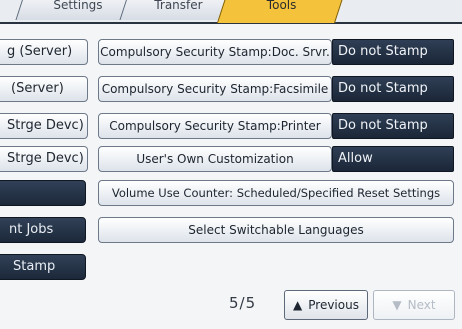 Image resolution: width=462 pixels, height=329 pixels. I want to click on switchable-languages-button: Select Switchable Languages, so click(276, 230).